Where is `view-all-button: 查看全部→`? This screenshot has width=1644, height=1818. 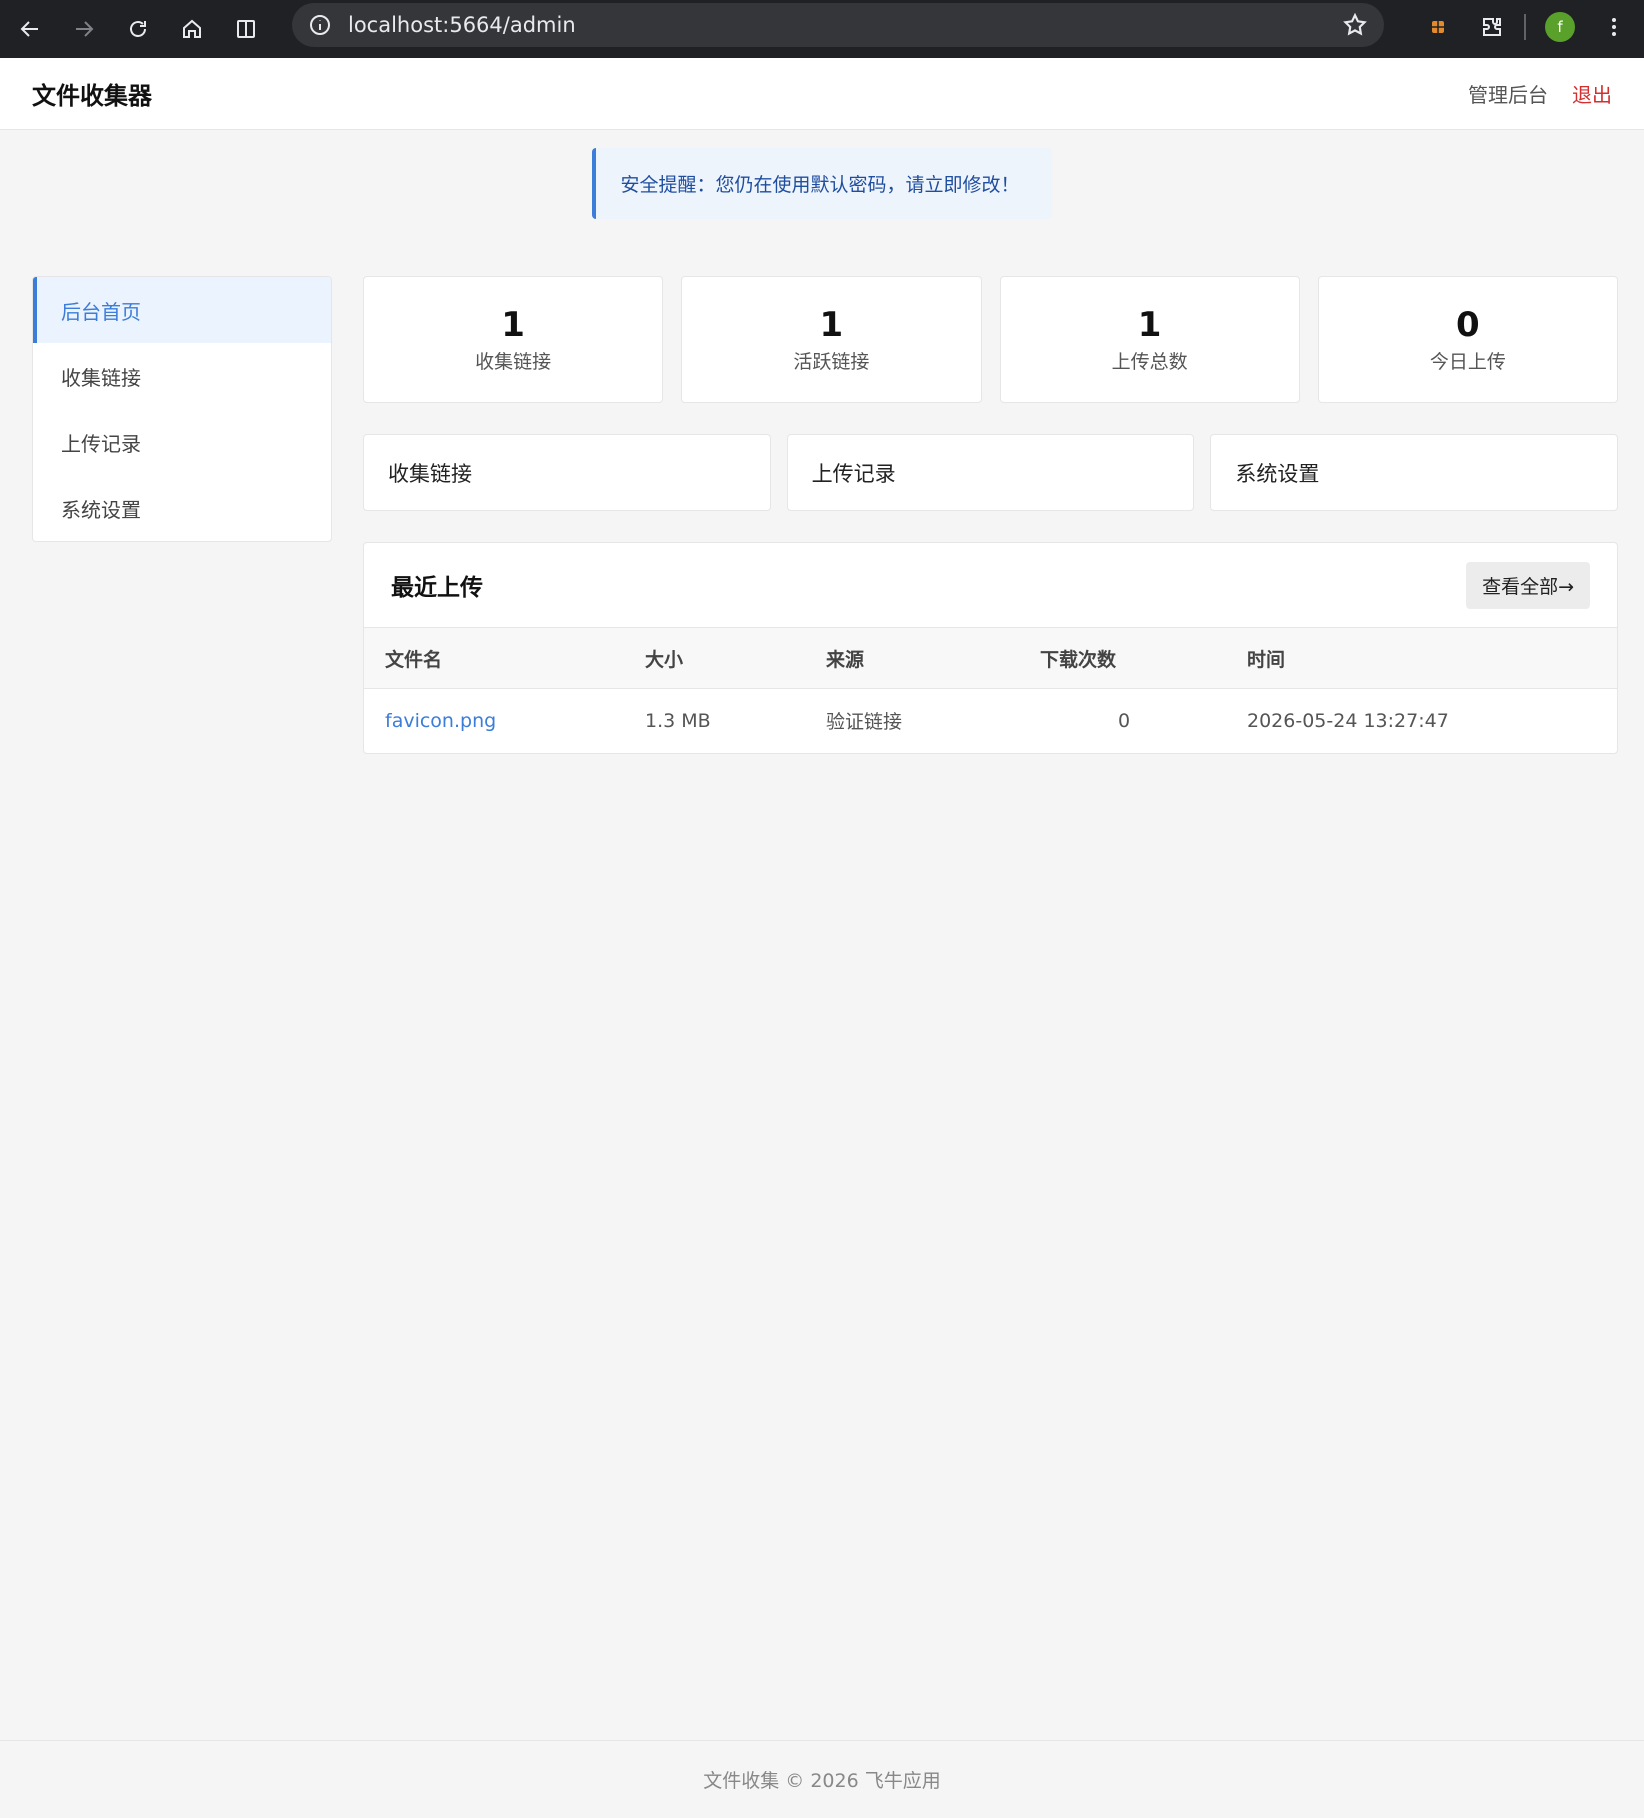 view-all-button: 查看全部→ is located at coordinates (1528, 585).